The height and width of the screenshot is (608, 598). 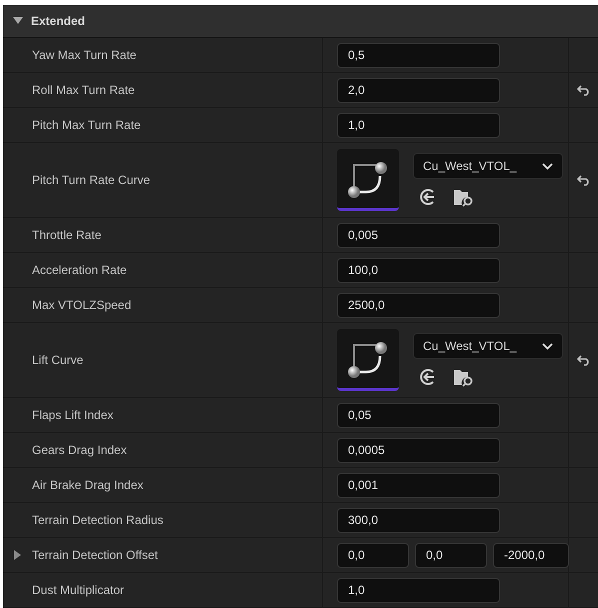 I want to click on property-label: Pitch Turn Rate Curve, so click(x=91, y=180).